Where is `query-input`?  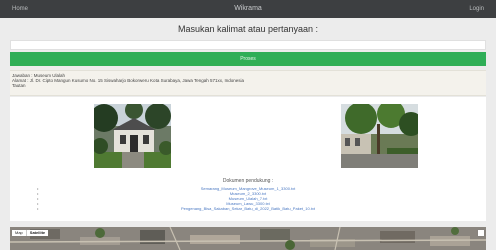 query-input is located at coordinates (248, 45).